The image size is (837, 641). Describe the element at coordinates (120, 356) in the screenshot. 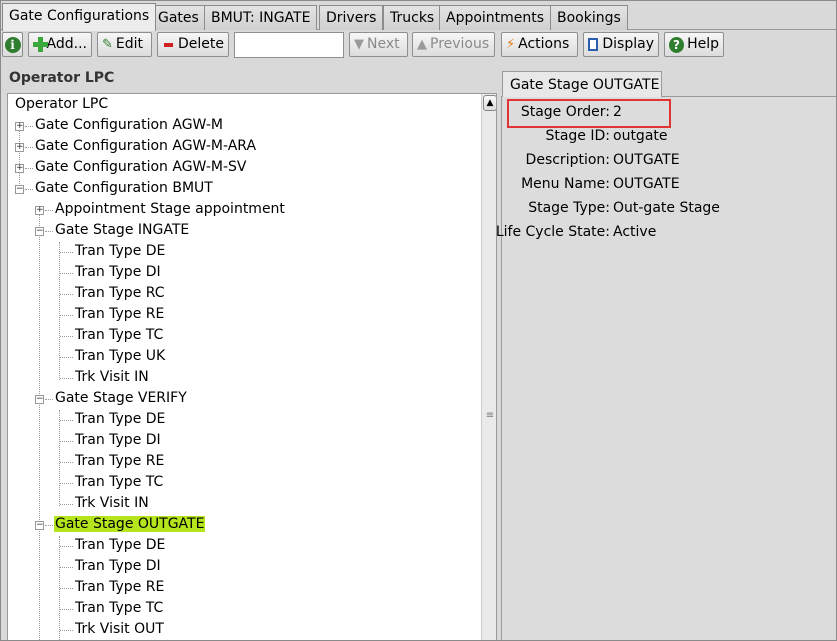

I see `tree-node-tran-type: Tran Type UK` at that location.